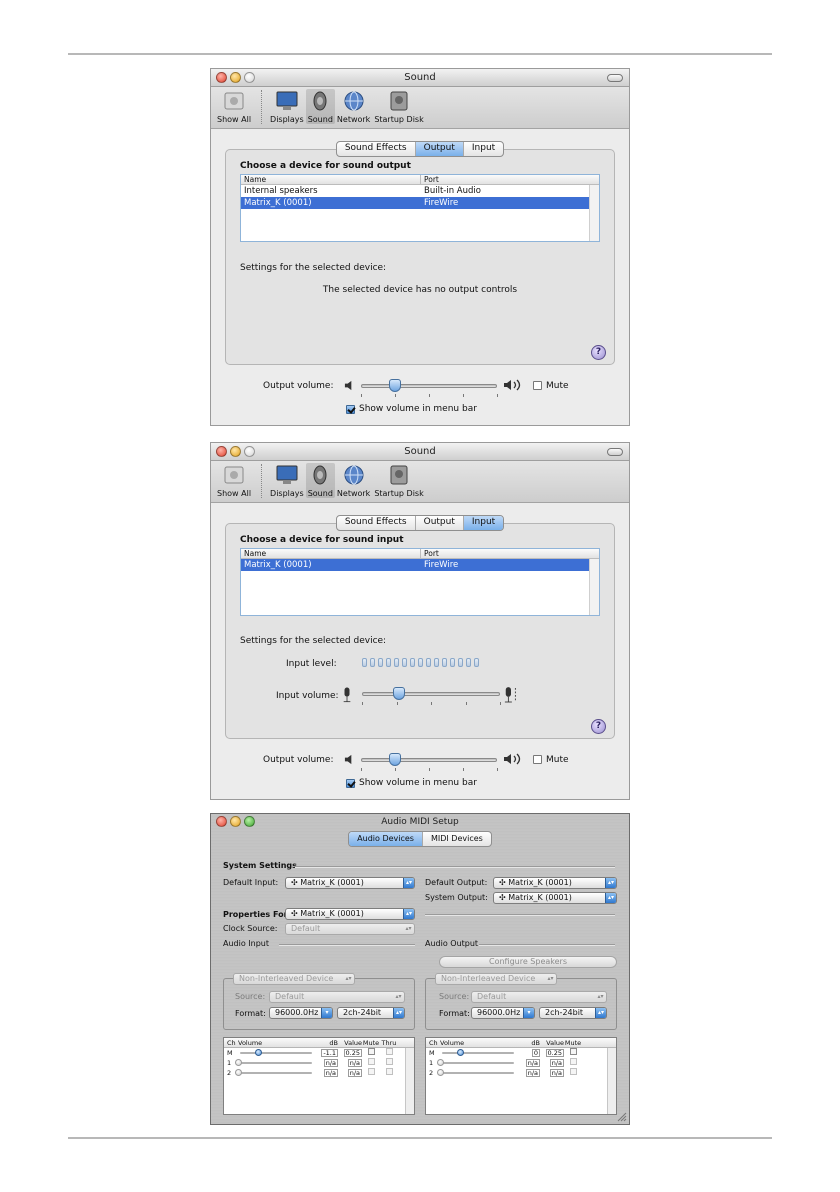  Describe the element at coordinates (350, 883) in the screenshot. I see `default-input-popup: ✣ Matrix_K (0001) ▴▾` at that location.